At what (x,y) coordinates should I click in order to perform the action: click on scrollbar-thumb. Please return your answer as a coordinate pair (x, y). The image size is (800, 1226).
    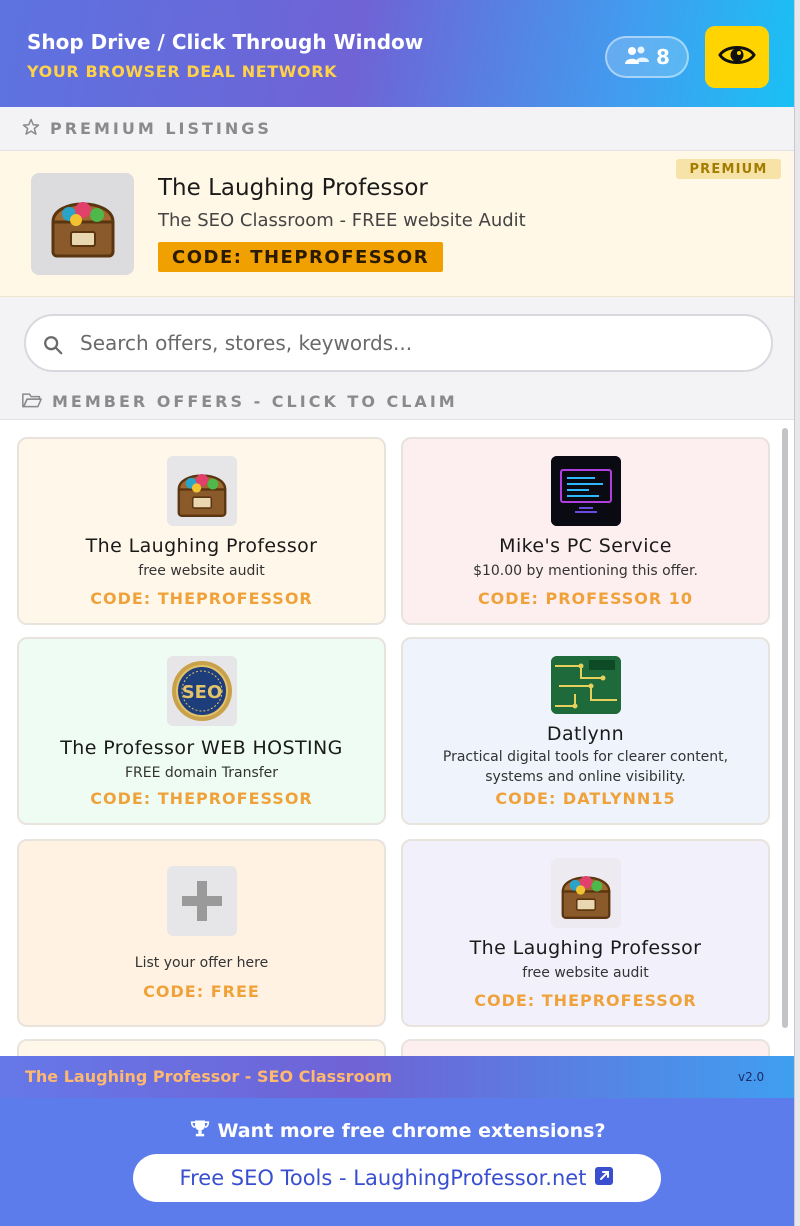
    Looking at the image, I should click on (785, 728).